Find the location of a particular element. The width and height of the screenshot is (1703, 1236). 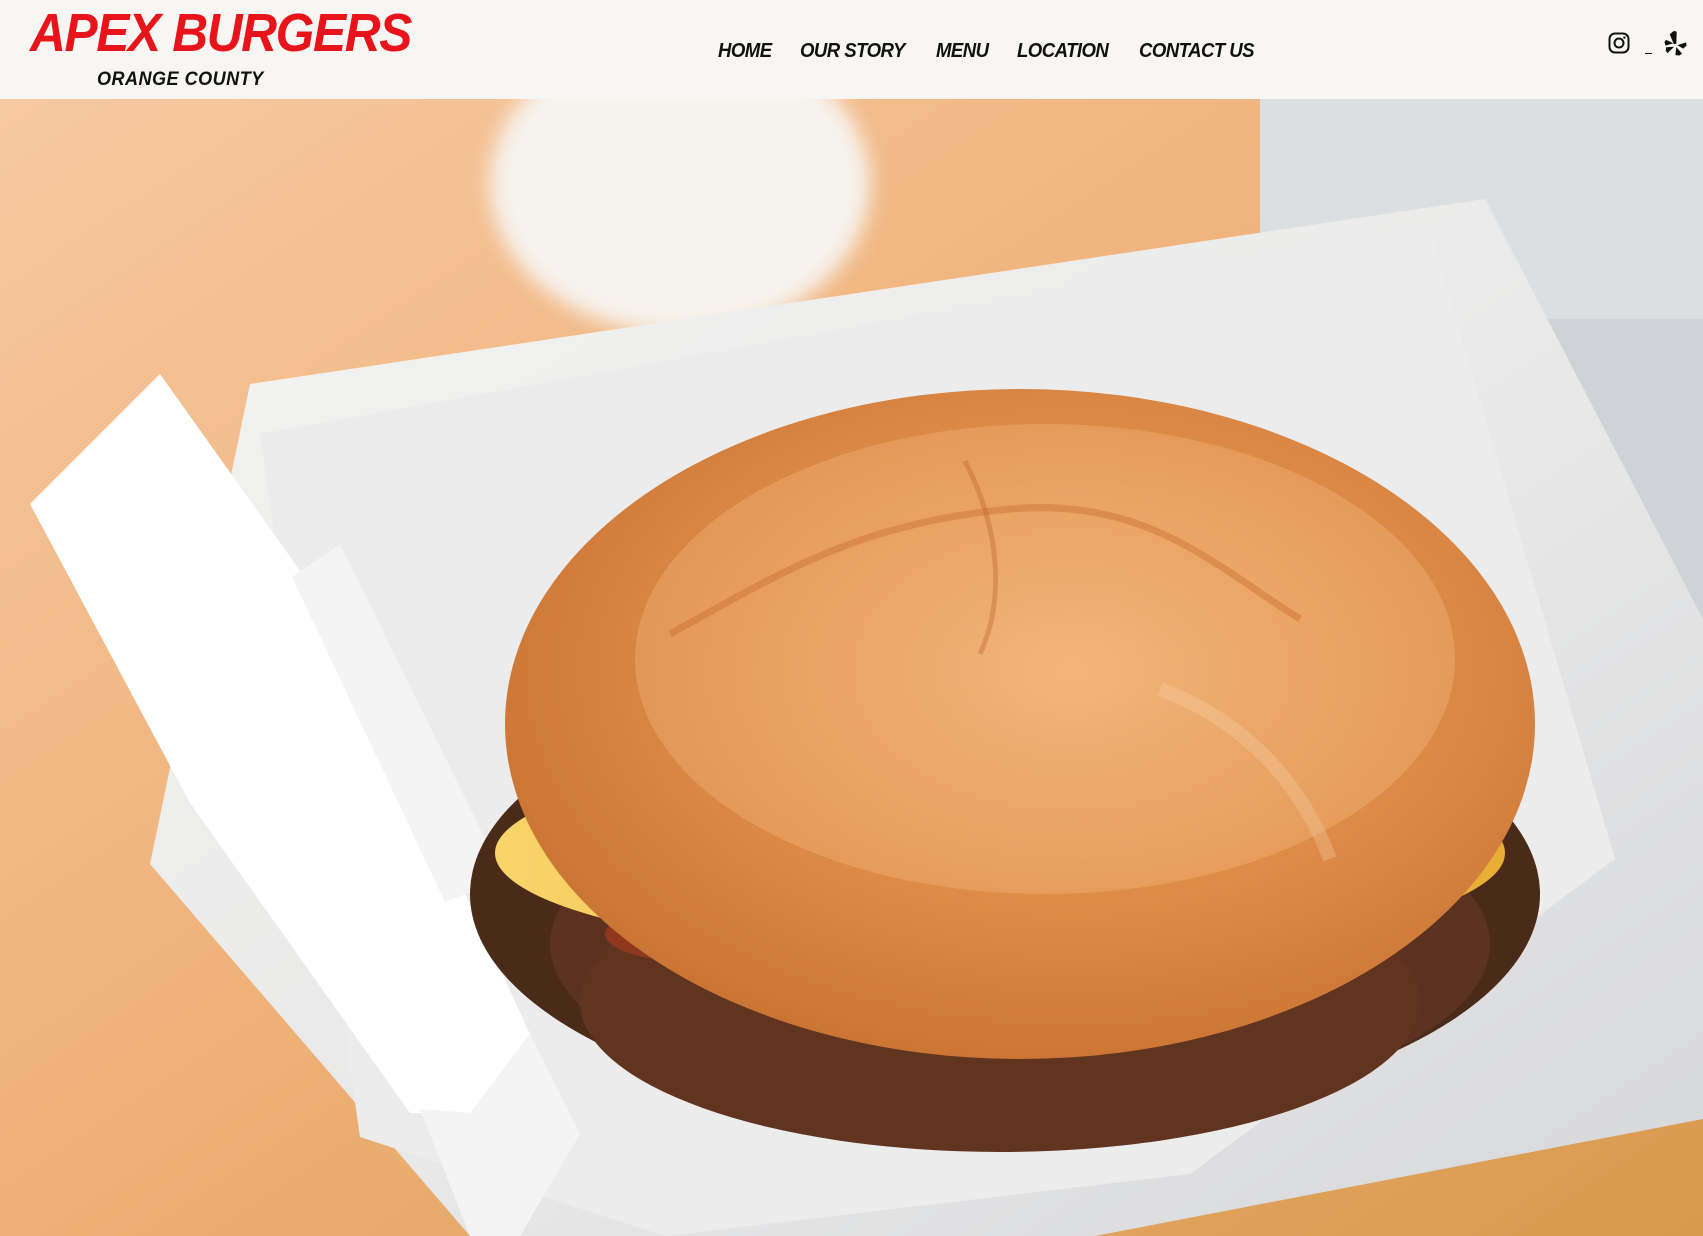

logo-title: APEX BURGERS is located at coordinates (221, 33).